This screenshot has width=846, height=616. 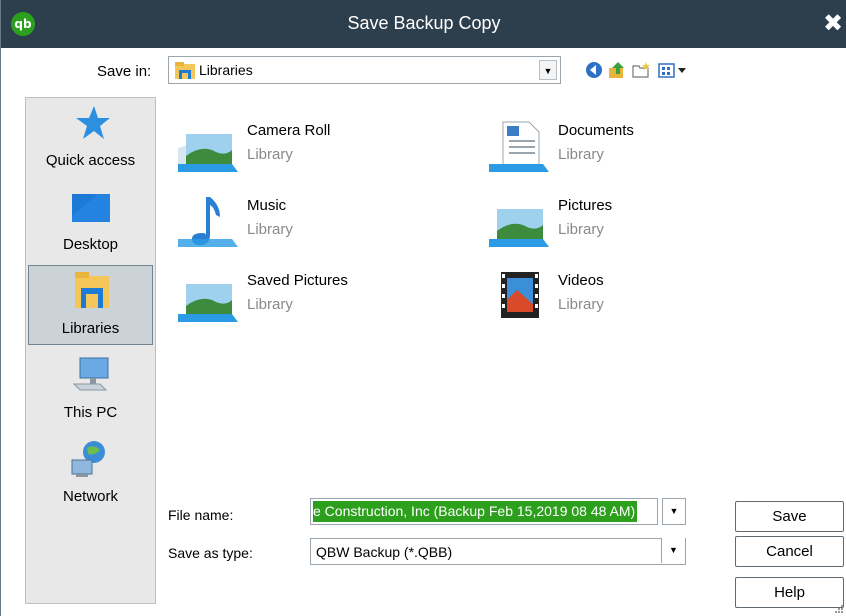 What do you see at coordinates (364, 70) in the screenshot?
I see `save-in-dropdown: Libraries ▼` at bounding box center [364, 70].